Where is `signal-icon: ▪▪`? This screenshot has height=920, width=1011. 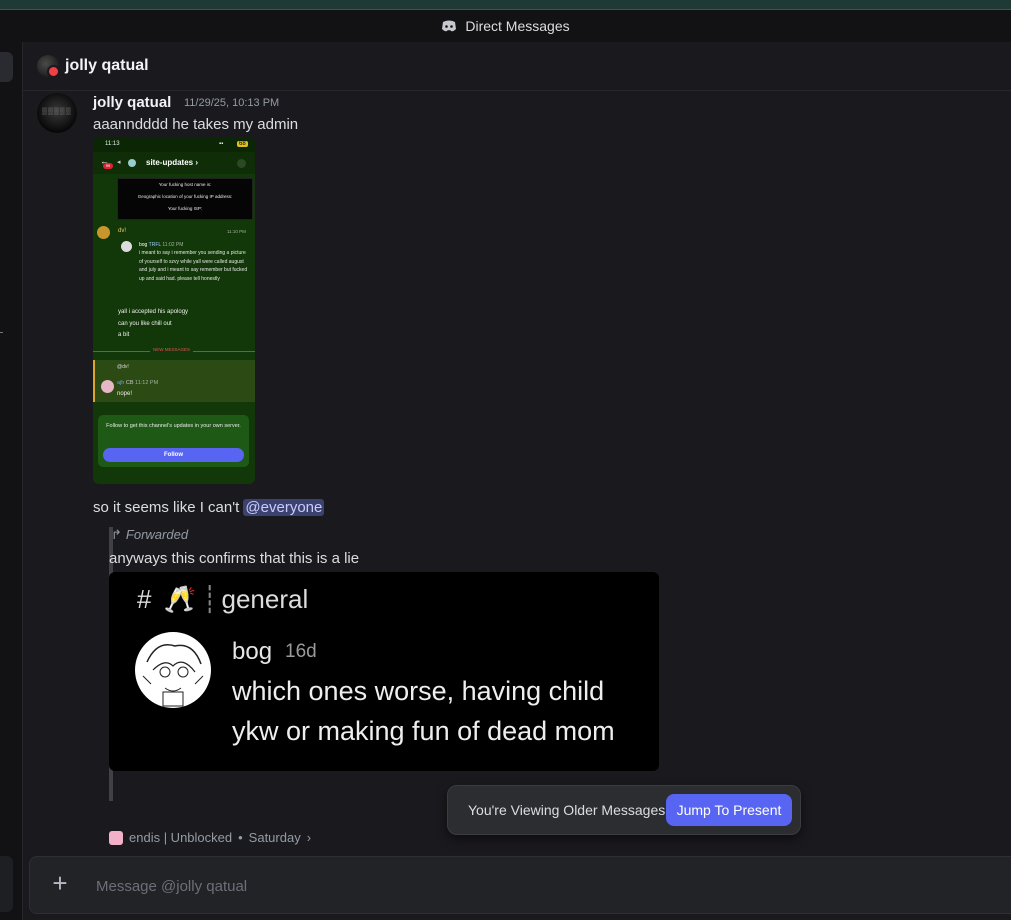
signal-icon: ▪▪ is located at coordinates (221, 144).